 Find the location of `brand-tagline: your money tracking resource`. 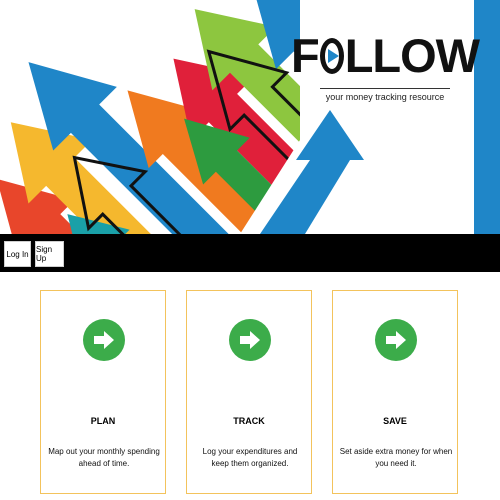

brand-tagline: your money tracking resource is located at coordinates (385, 97).